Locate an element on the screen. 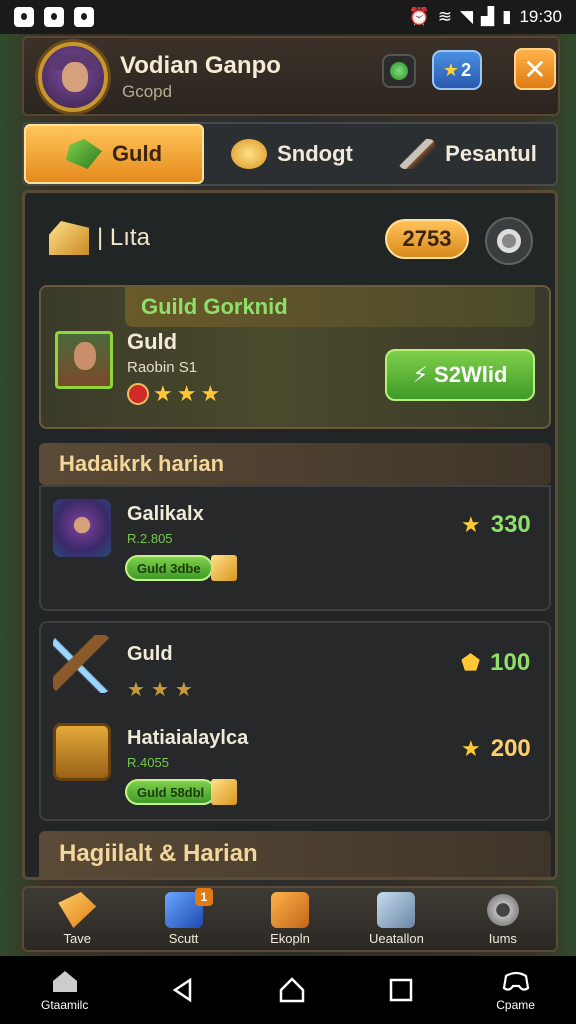  list-item: Galikalx R.2.805 Guld 3dbe ★ 330 is located at coordinates (295, 548).